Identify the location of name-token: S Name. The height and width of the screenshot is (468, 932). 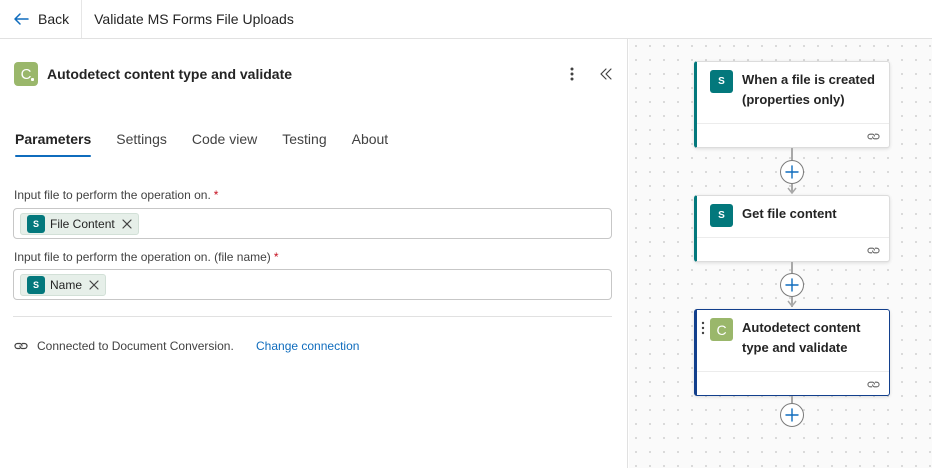
(63, 284).